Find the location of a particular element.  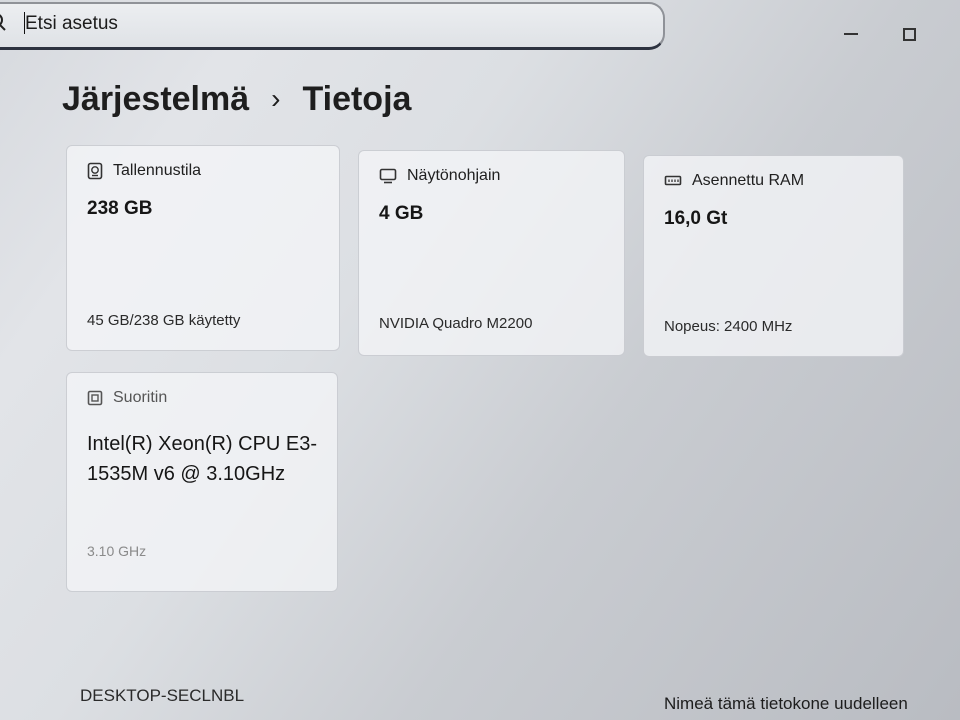

cpu-card-header: Suoritin is located at coordinates (127, 398).